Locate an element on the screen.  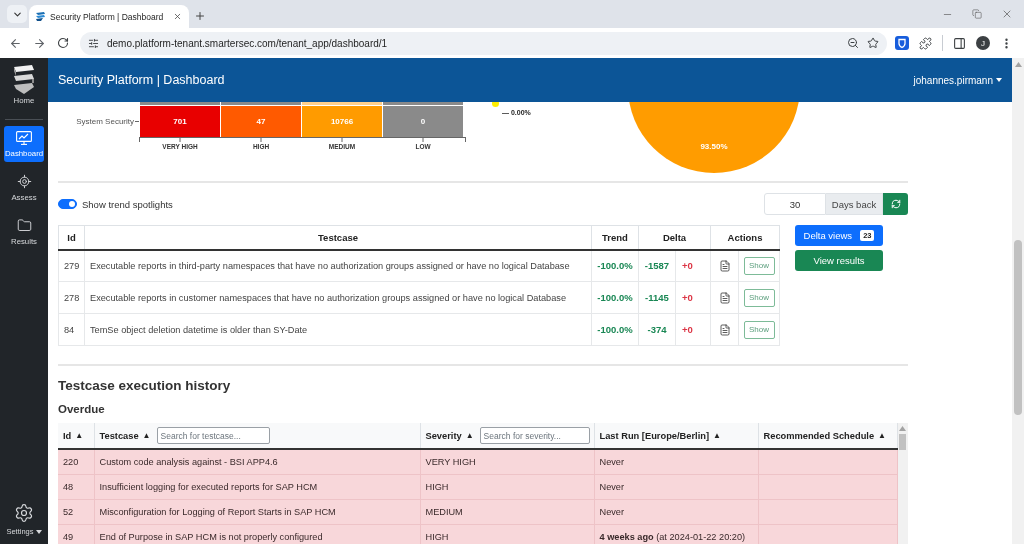
user-menu: johannes.pirmann is located at coordinates (957, 80).